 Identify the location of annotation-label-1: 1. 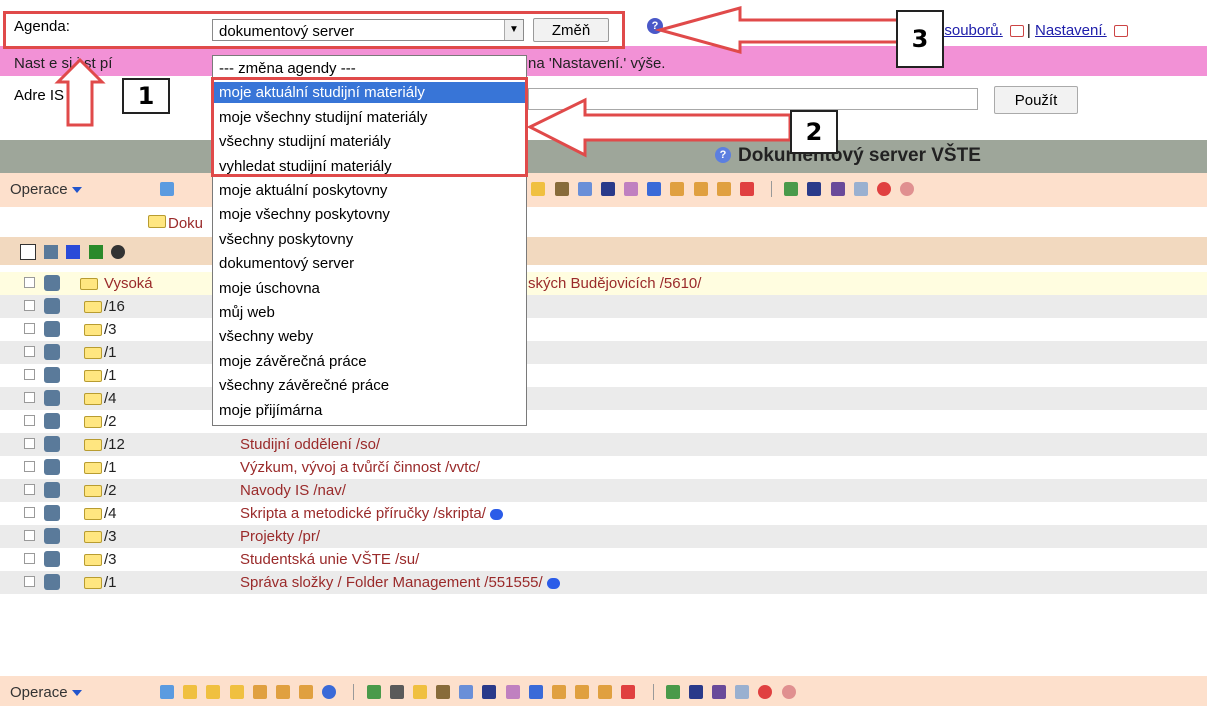
(146, 96).